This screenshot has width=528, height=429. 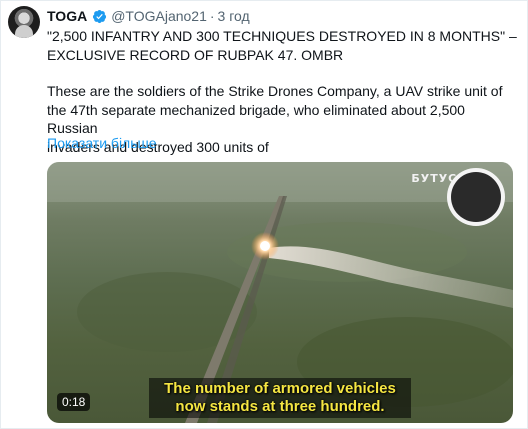 I want to click on tweet-timestamp: 3 год, so click(x=234, y=16).